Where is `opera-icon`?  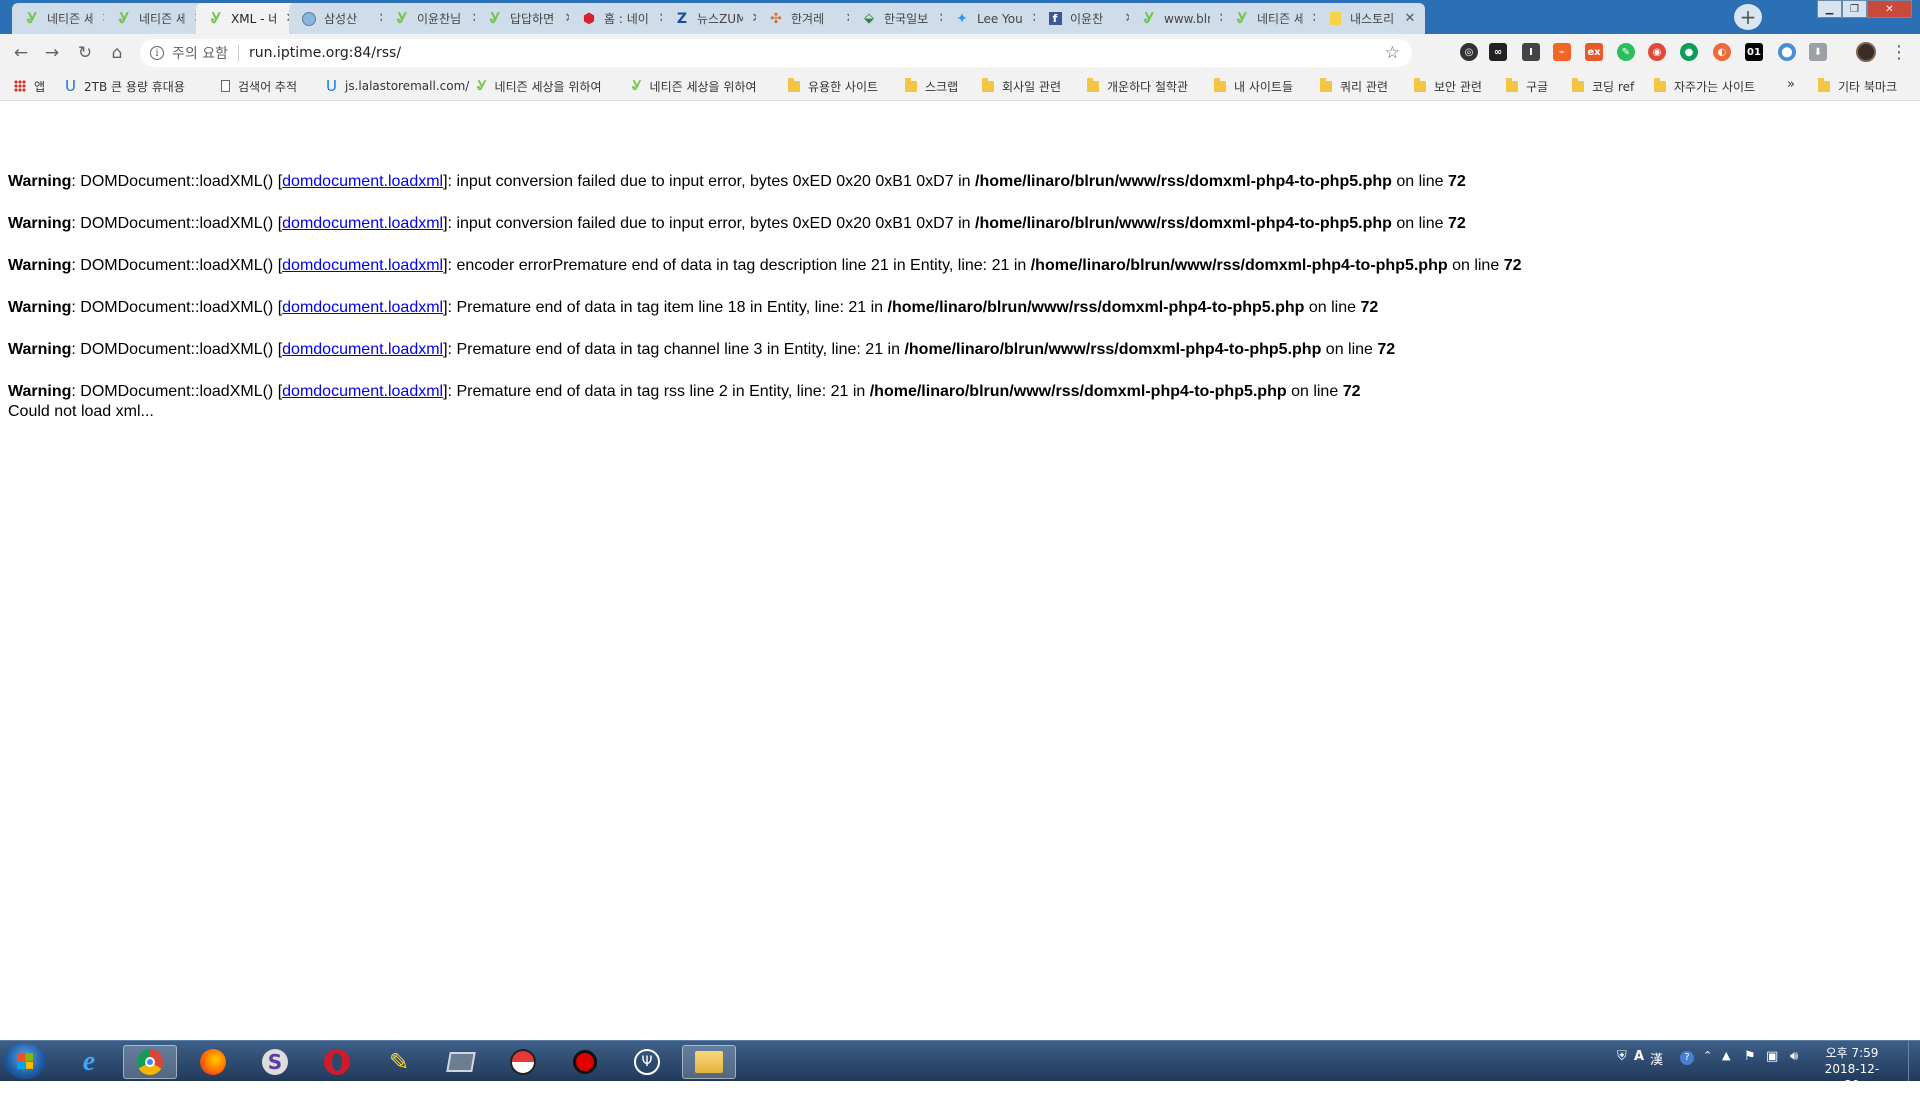 opera-icon is located at coordinates (337, 1062).